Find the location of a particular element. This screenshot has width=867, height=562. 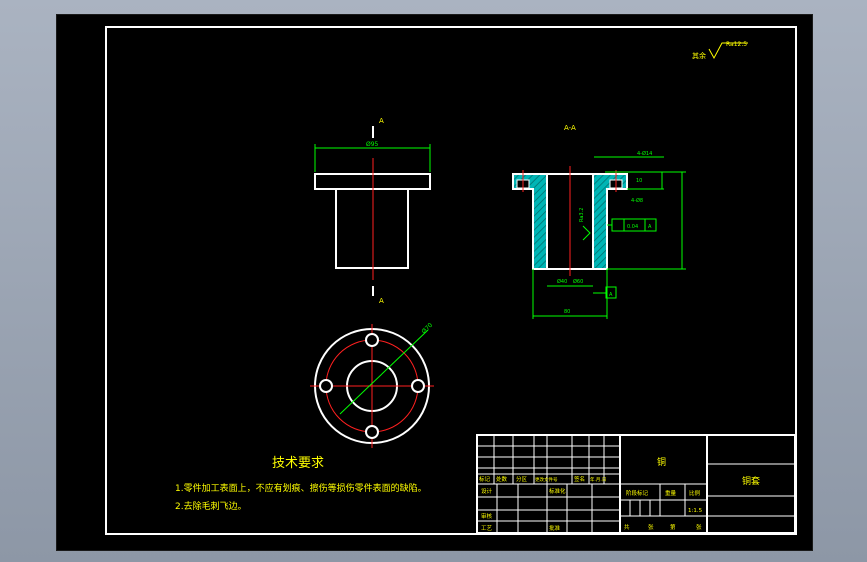

tb-sheets-total-label: 共 is located at coordinates (627, 527).